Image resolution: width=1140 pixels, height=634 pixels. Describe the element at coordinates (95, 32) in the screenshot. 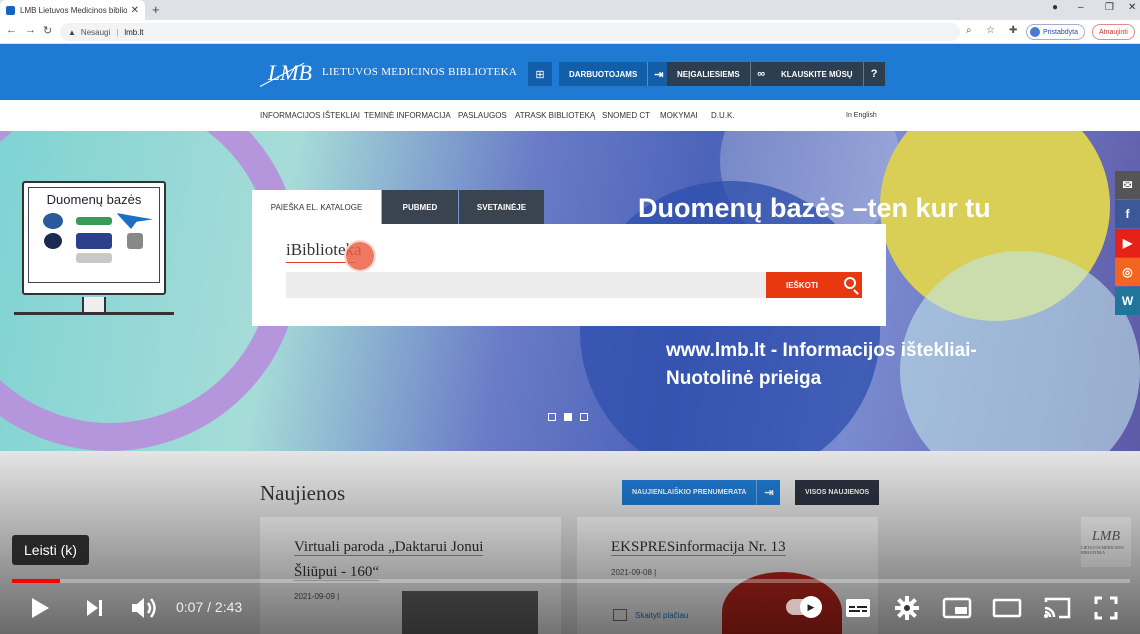

I see `security-status: Nesaugi` at that location.